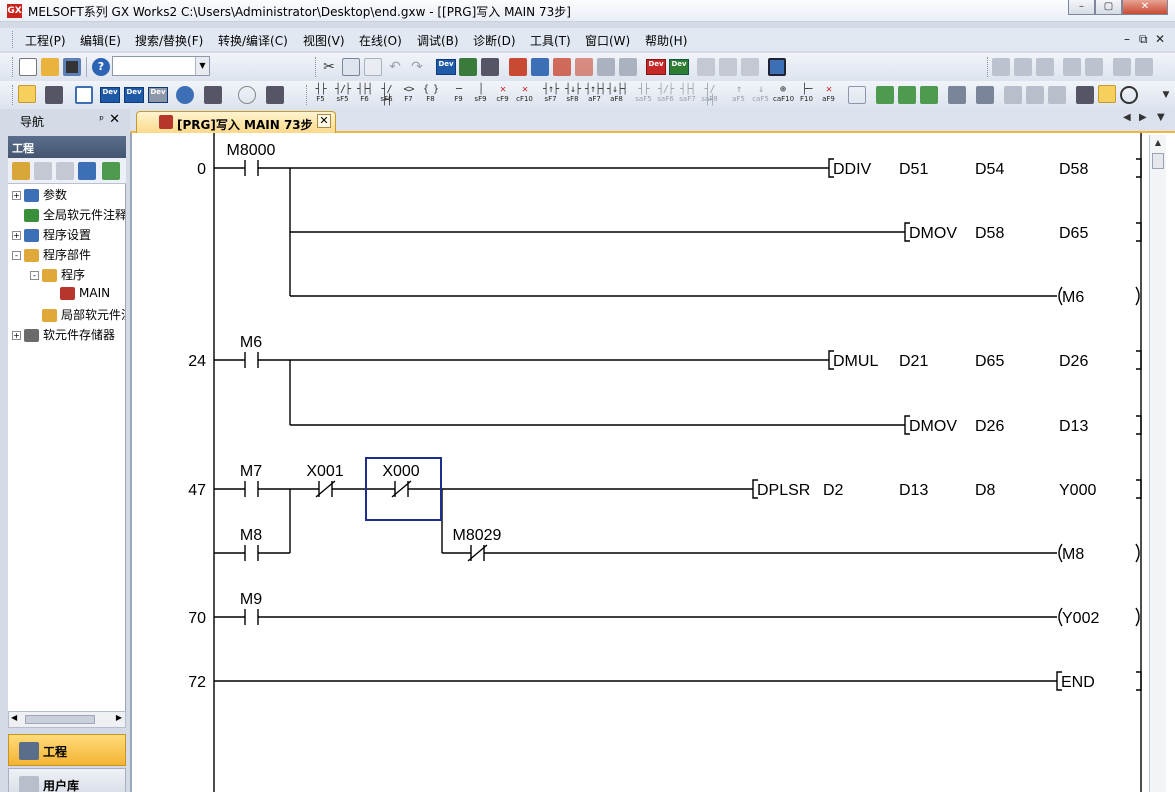  What do you see at coordinates (21, 171) in the screenshot?
I see `new-item-icon` at bounding box center [21, 171].